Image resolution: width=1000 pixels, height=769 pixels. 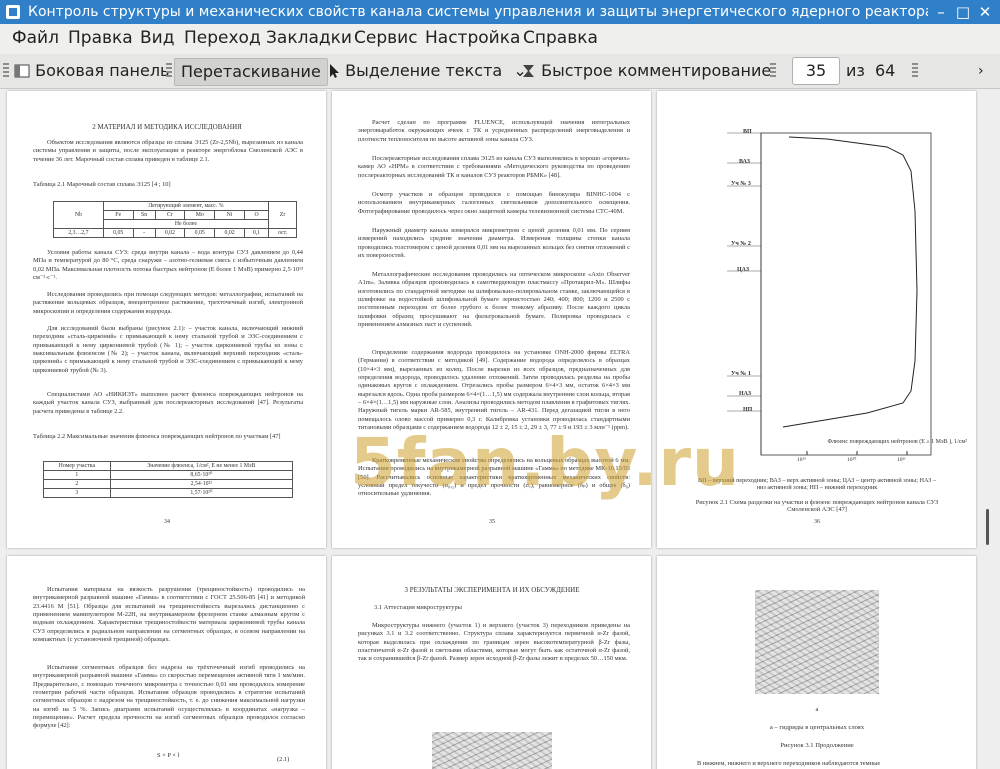 What do you see at coordinates (78, 215) in the screenshot?
I see `table-cell: Nb` at bounding box center [78, 215].